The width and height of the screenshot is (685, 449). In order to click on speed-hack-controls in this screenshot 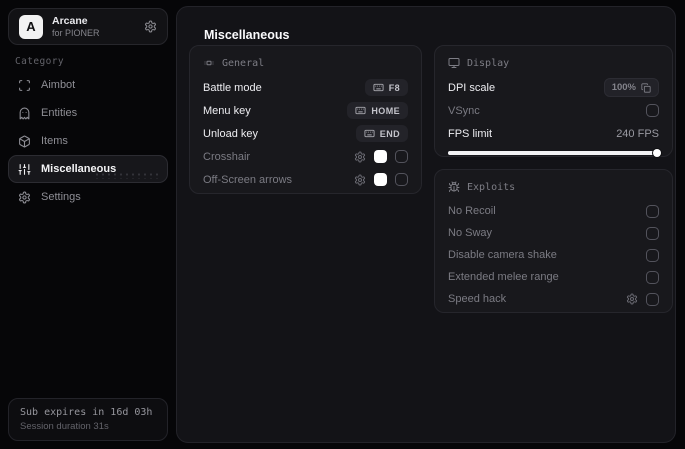, I will do `click(642, 299)`.